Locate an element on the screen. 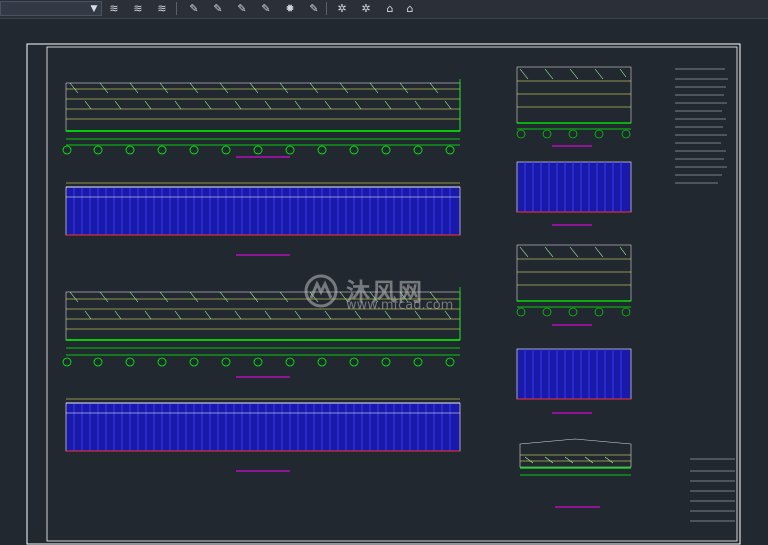  layer-isolate-icon: ✎ is located at coordinates (218, 8).